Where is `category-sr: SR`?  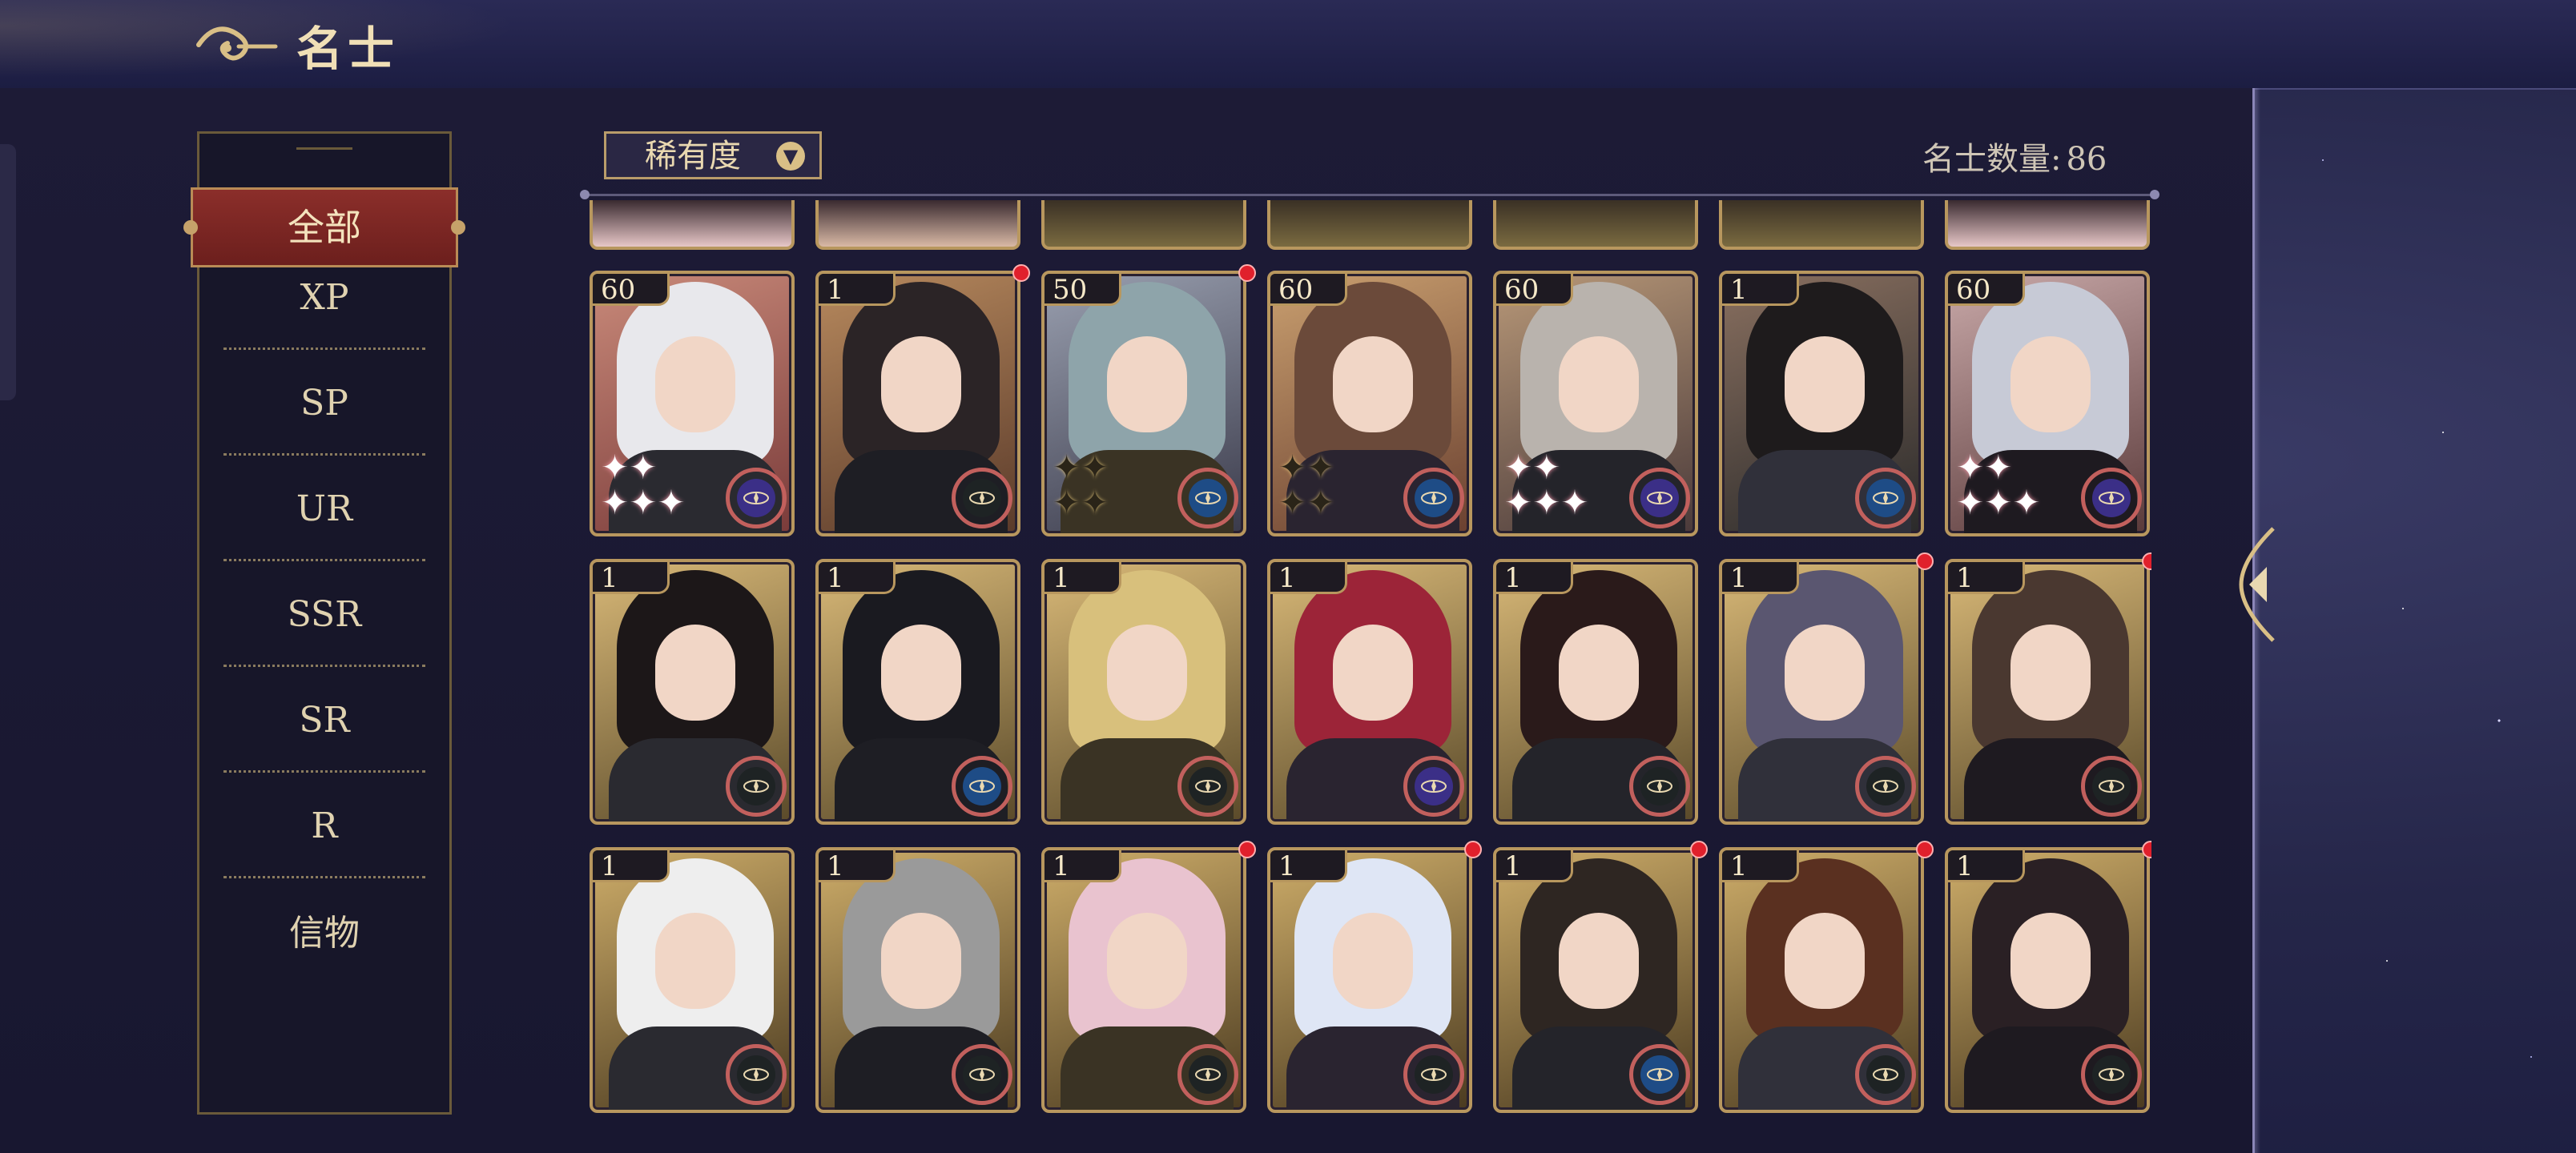 category-sr: SR is located at coordinates (324, 721).